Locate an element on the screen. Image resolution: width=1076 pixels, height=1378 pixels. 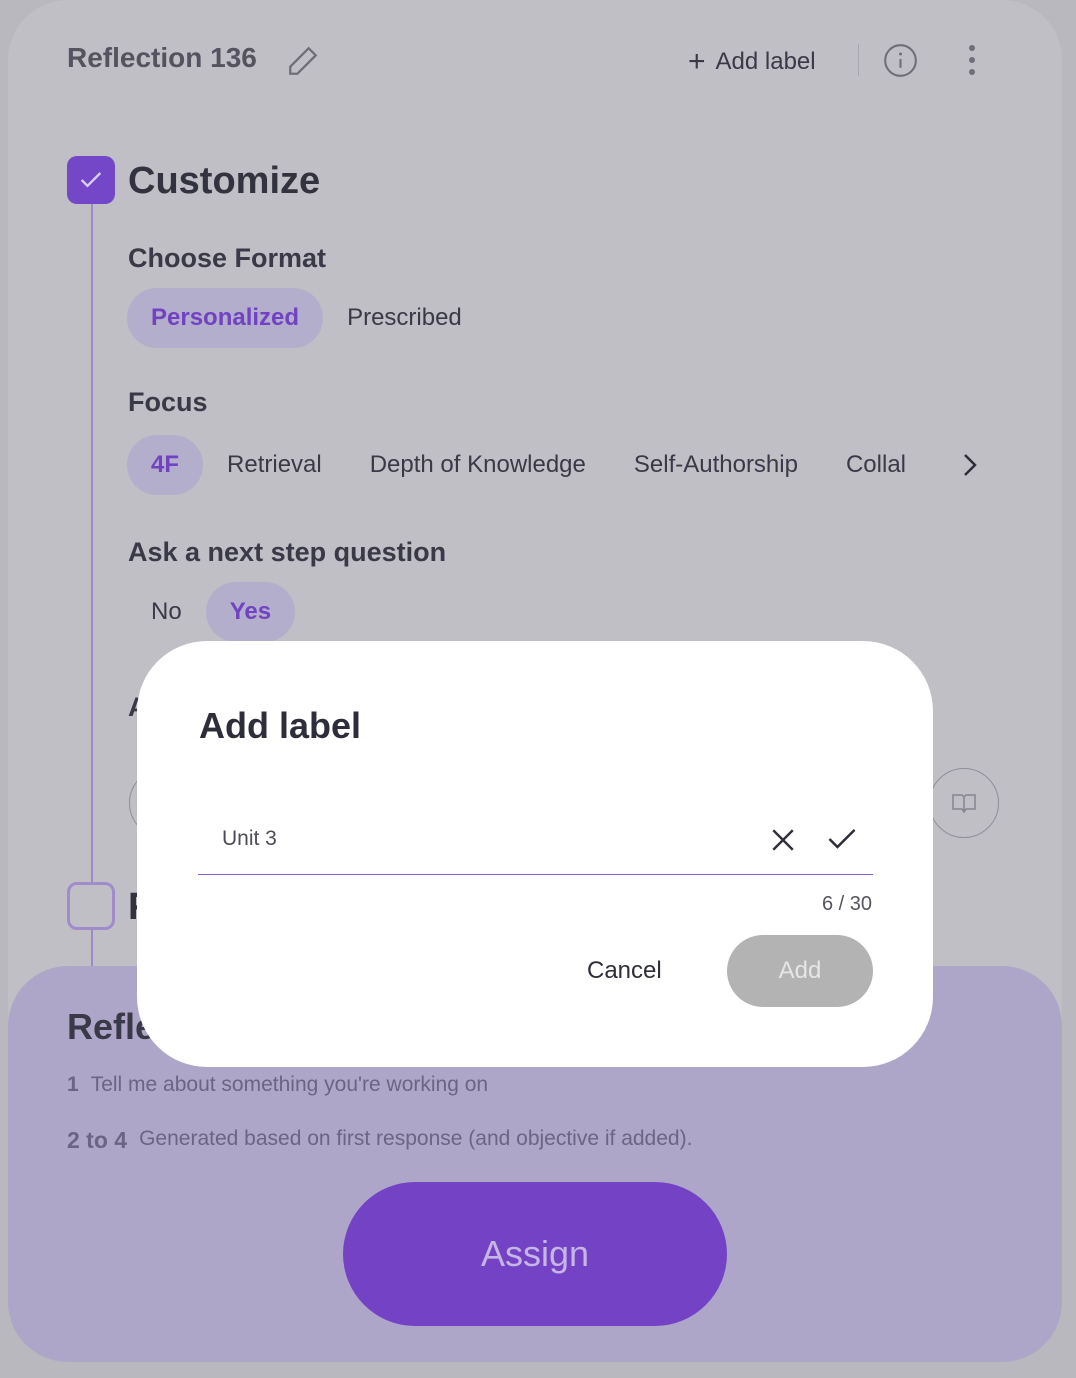
more-menu-icon is located at coordinates (972, 60).